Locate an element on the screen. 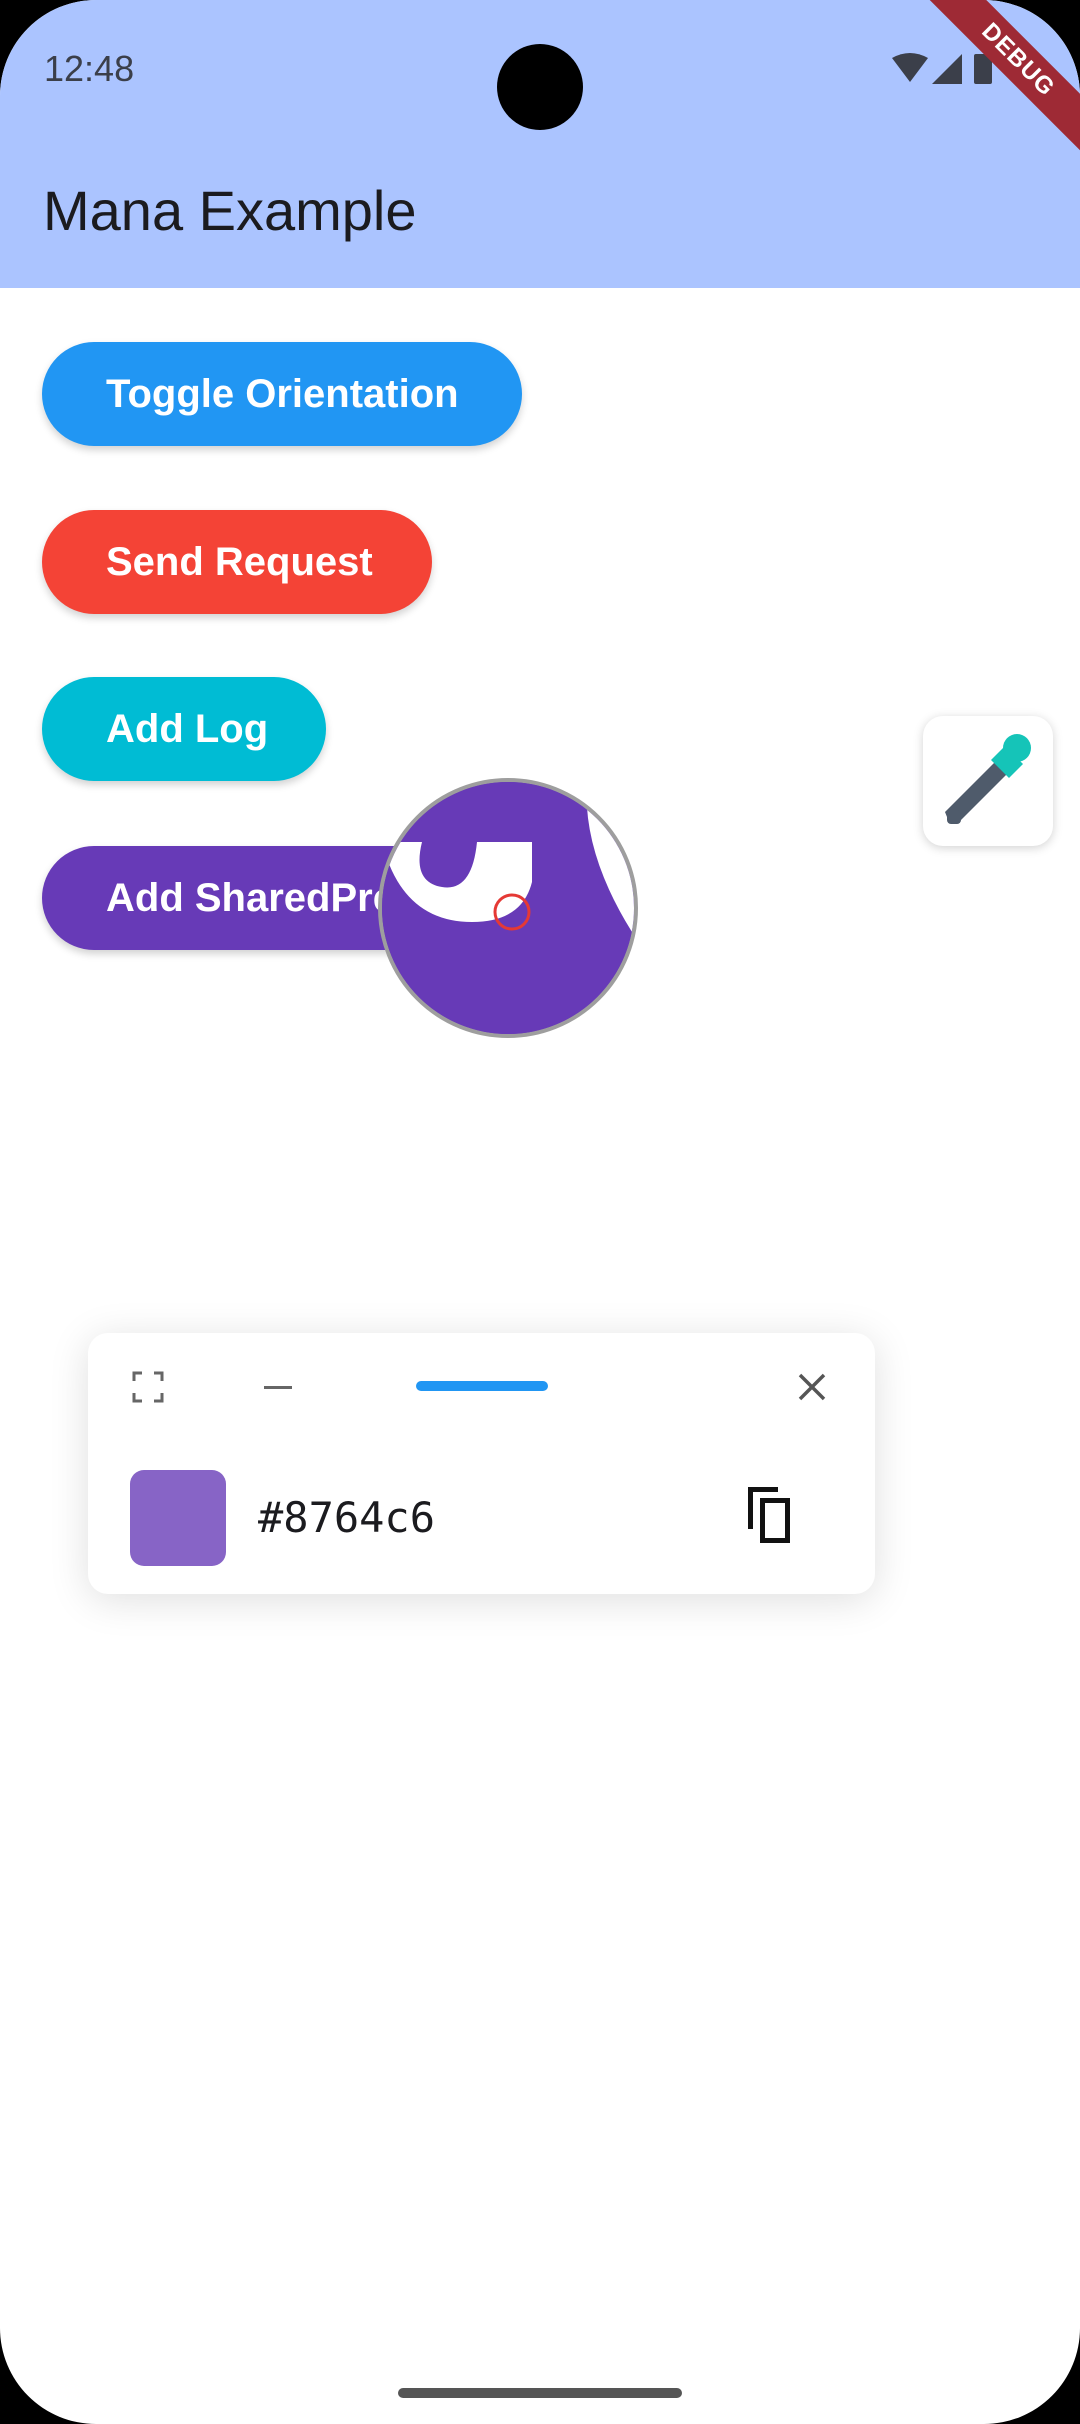 The height and width of the screenshot is (2424, 1080). color-info-panel: #8764c6 is located at coordinates (481, 1463).